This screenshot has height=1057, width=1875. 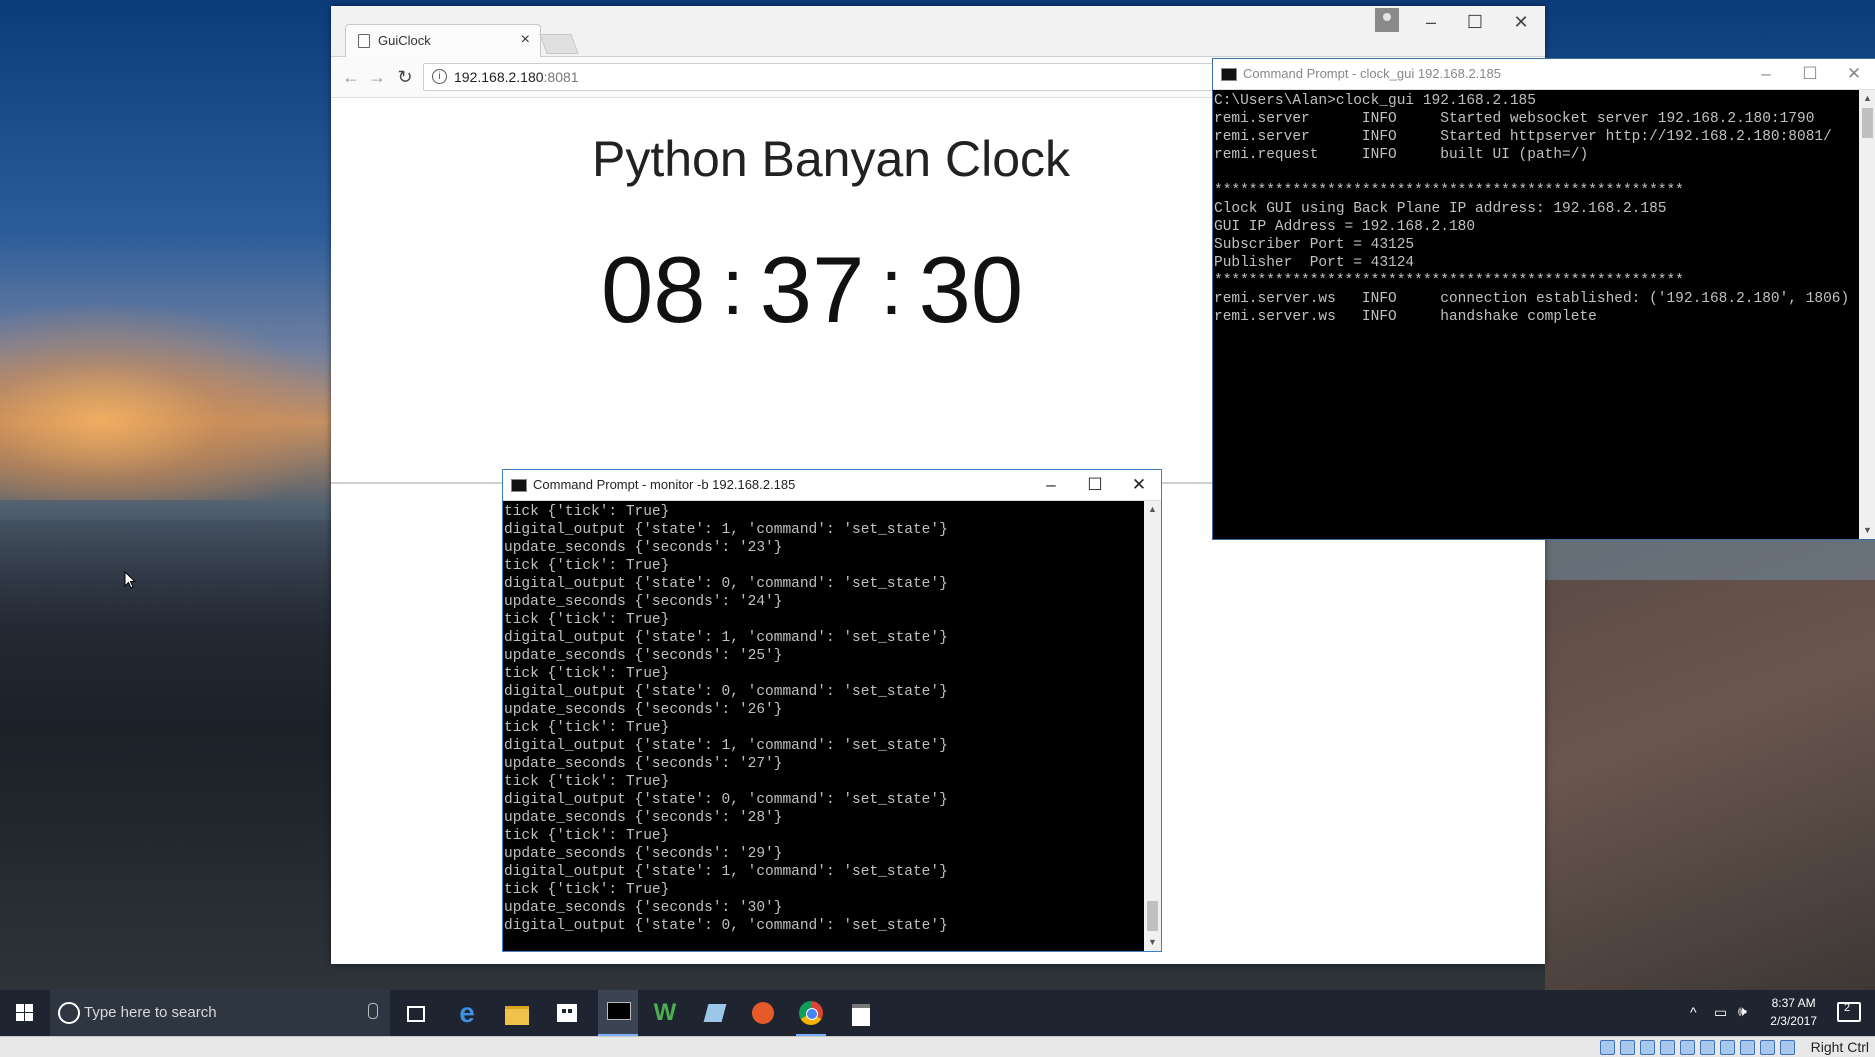 What do you see at coordinates (1720, 1012) in the screenshot?
I see `network-icon: ▭` at bounding box center [1720, 1012].